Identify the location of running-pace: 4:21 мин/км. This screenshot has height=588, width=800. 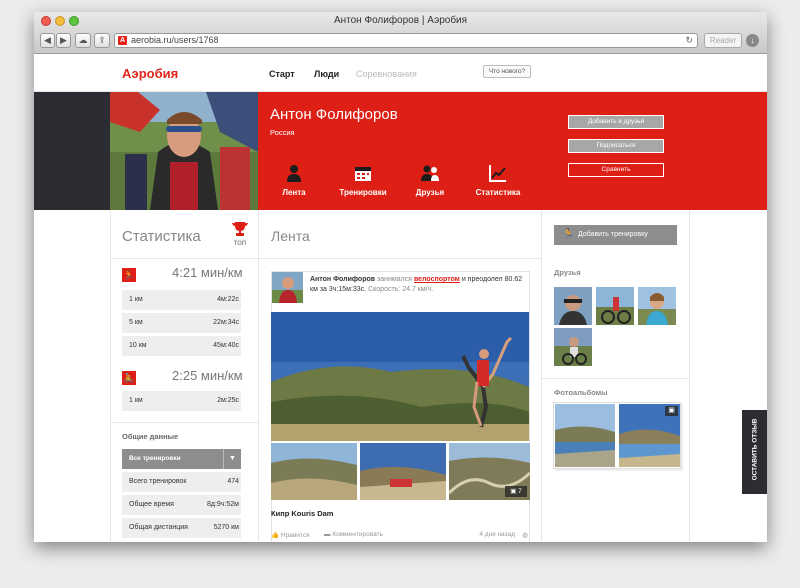
(207, 272).